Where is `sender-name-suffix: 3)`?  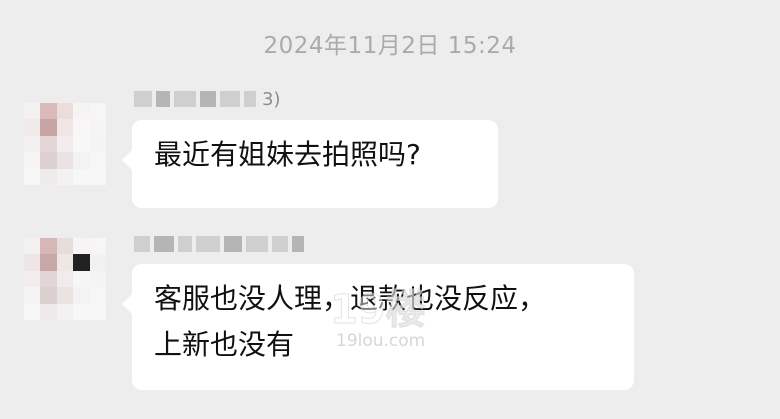 sender-name-suffix: 3) is located at coordinates (271, 99).